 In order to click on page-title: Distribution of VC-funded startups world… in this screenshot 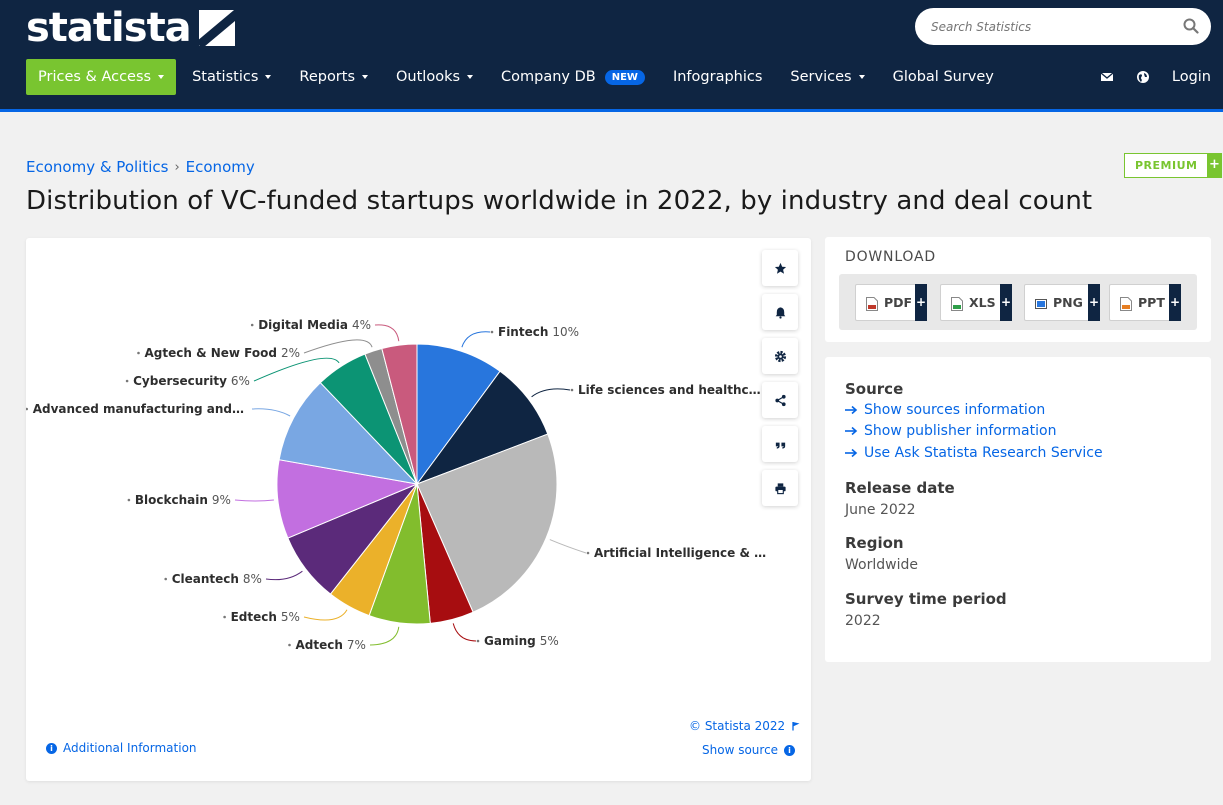, I will do `click(559, 201)`.